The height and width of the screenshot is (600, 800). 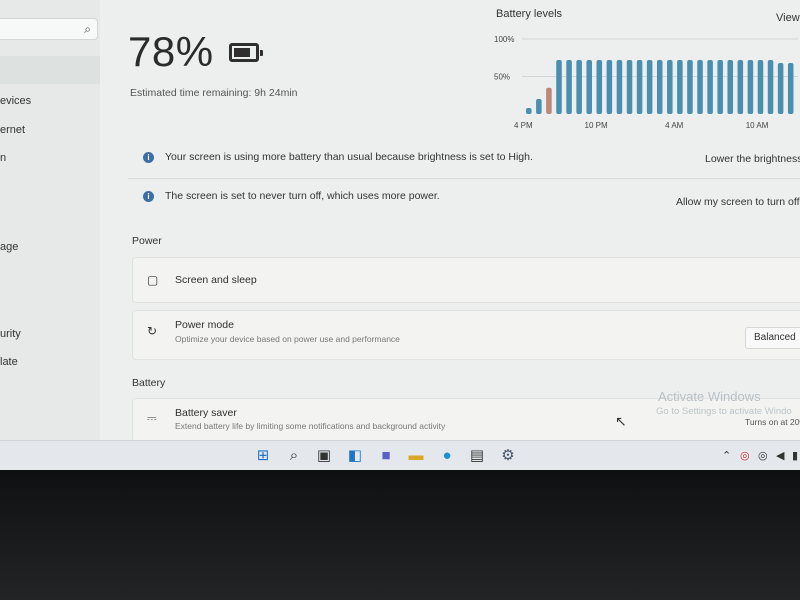 What do you see at coordinates (3, 158) in the screenshot?
I see `sidebar-item-personalization: n` at bounding box center [3, 158].